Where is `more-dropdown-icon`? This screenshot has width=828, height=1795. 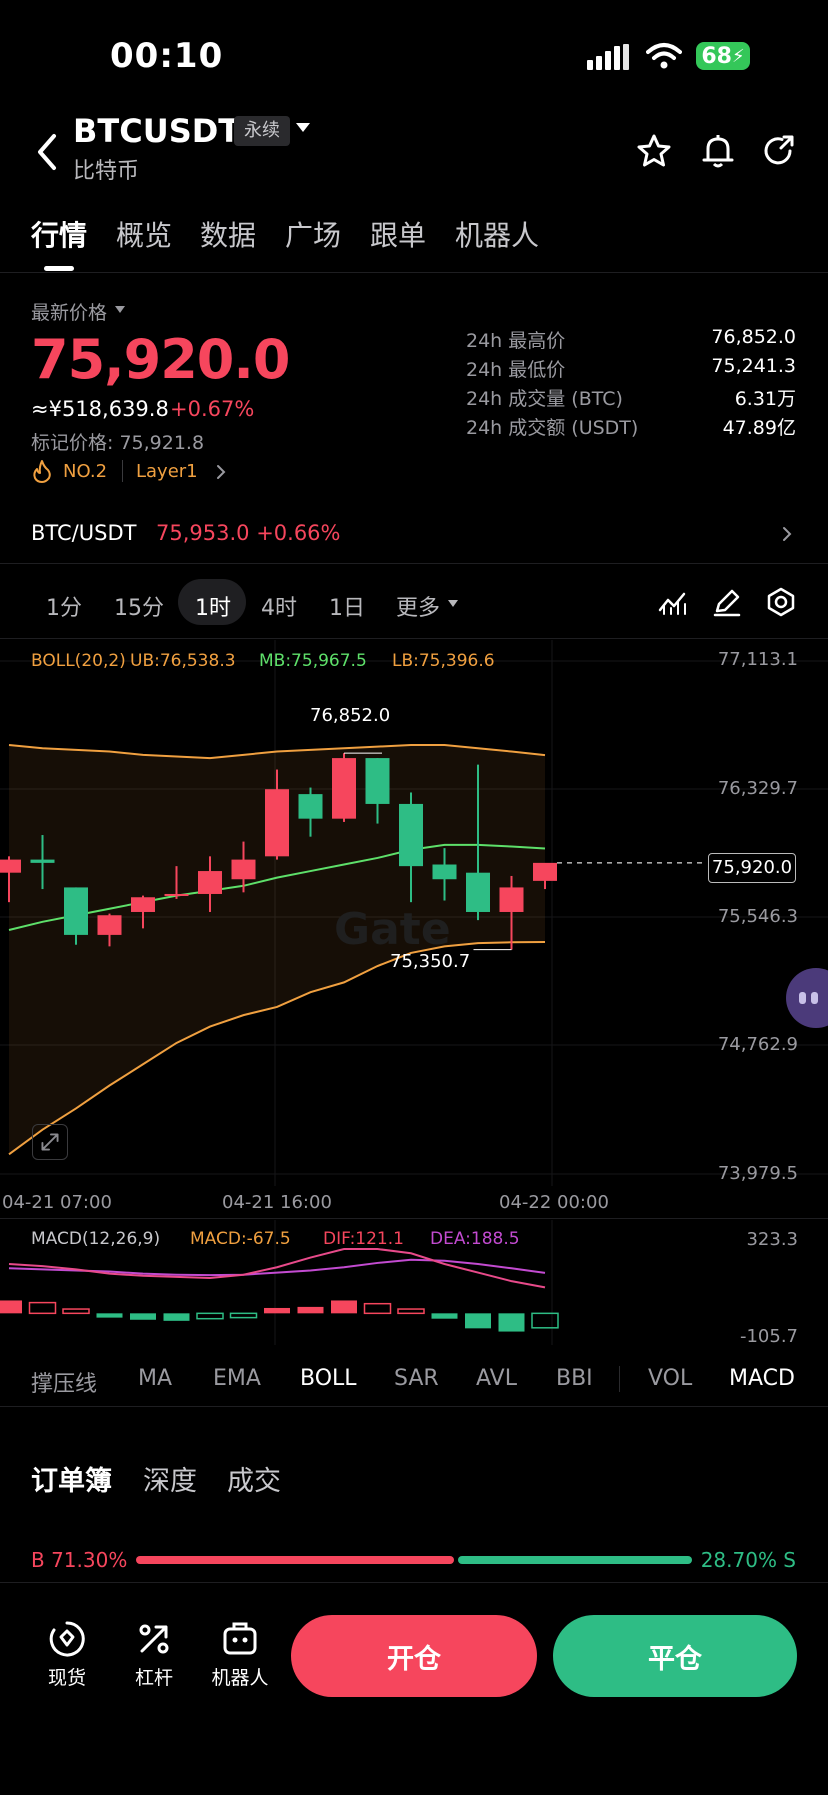
more-dropdown-icon is located at coordinates (453, 603).